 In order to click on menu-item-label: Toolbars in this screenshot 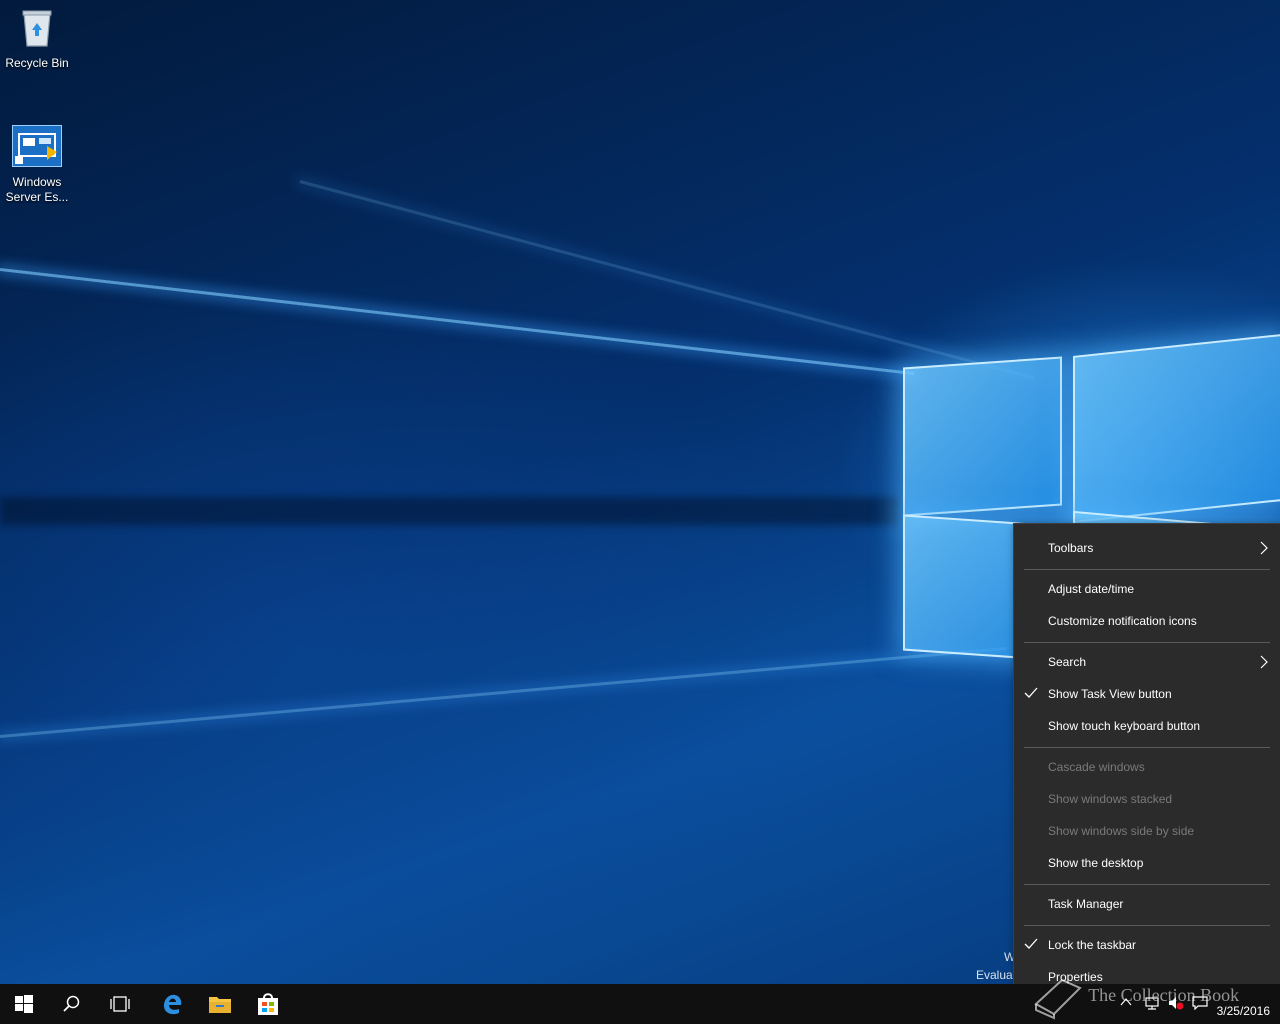, I will do `click(1071, 548)`.